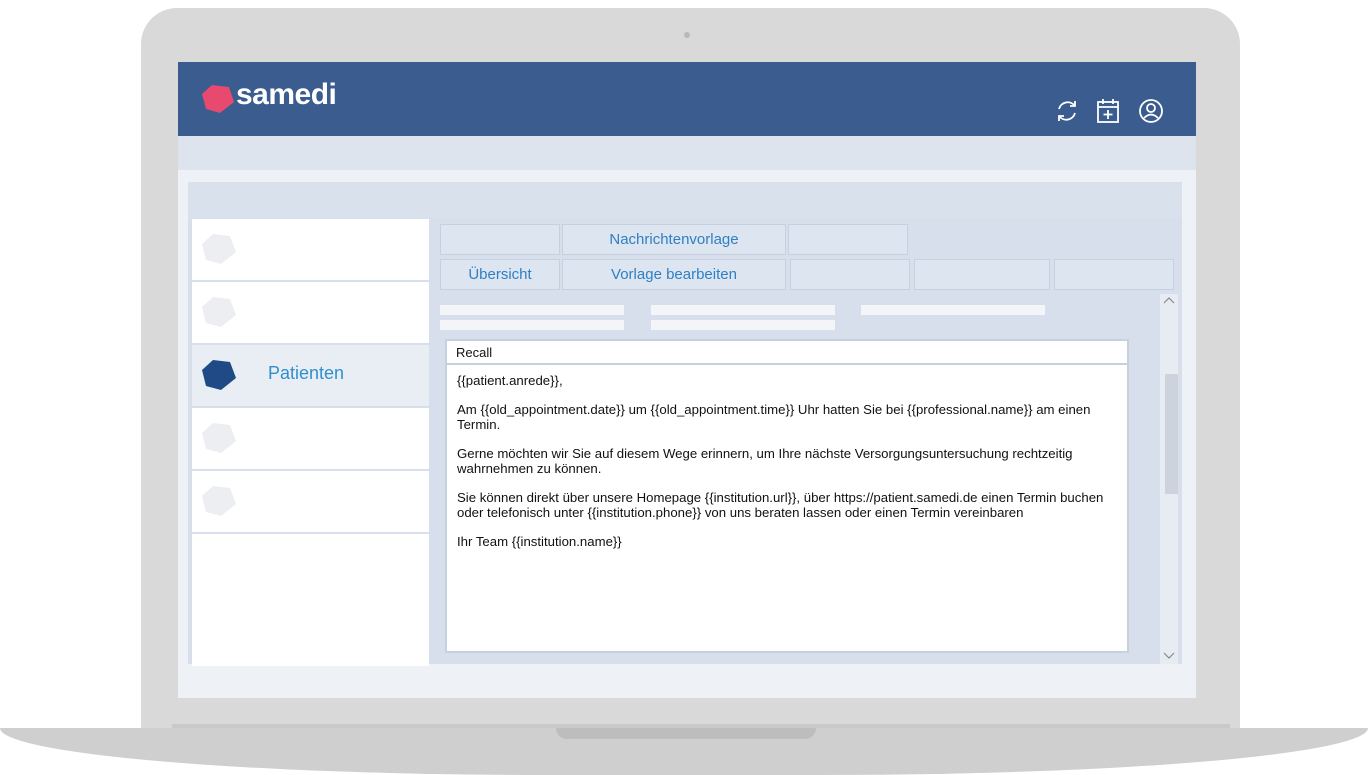 The height and width of the screenshot is (775, 1368). I want to click on panel-header, so click(685, 200).